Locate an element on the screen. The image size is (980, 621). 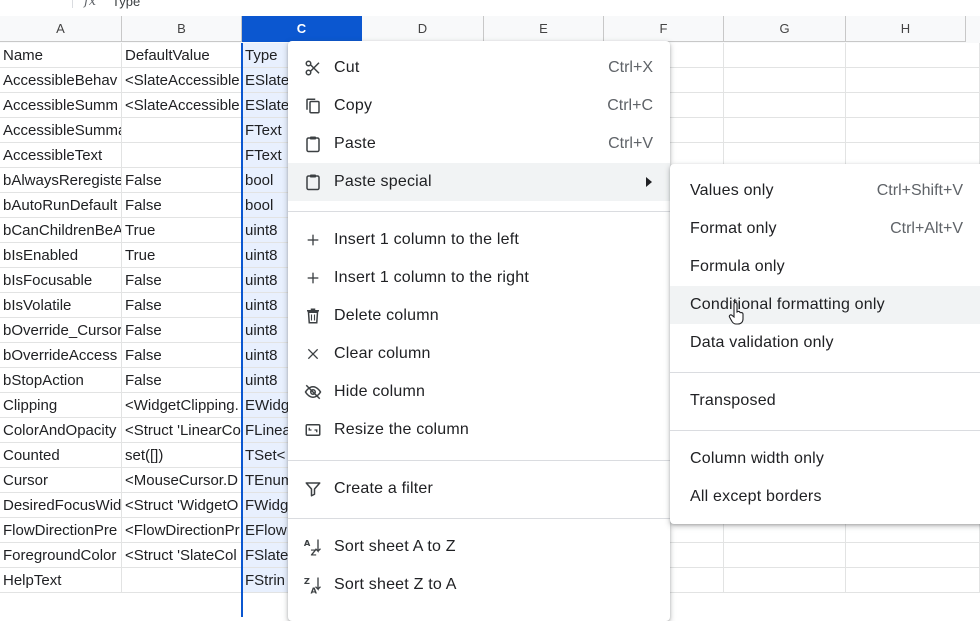
menu-item-sort-z-to-a: ZA Sort sheet Z to A is located at coordinates (479, 585).